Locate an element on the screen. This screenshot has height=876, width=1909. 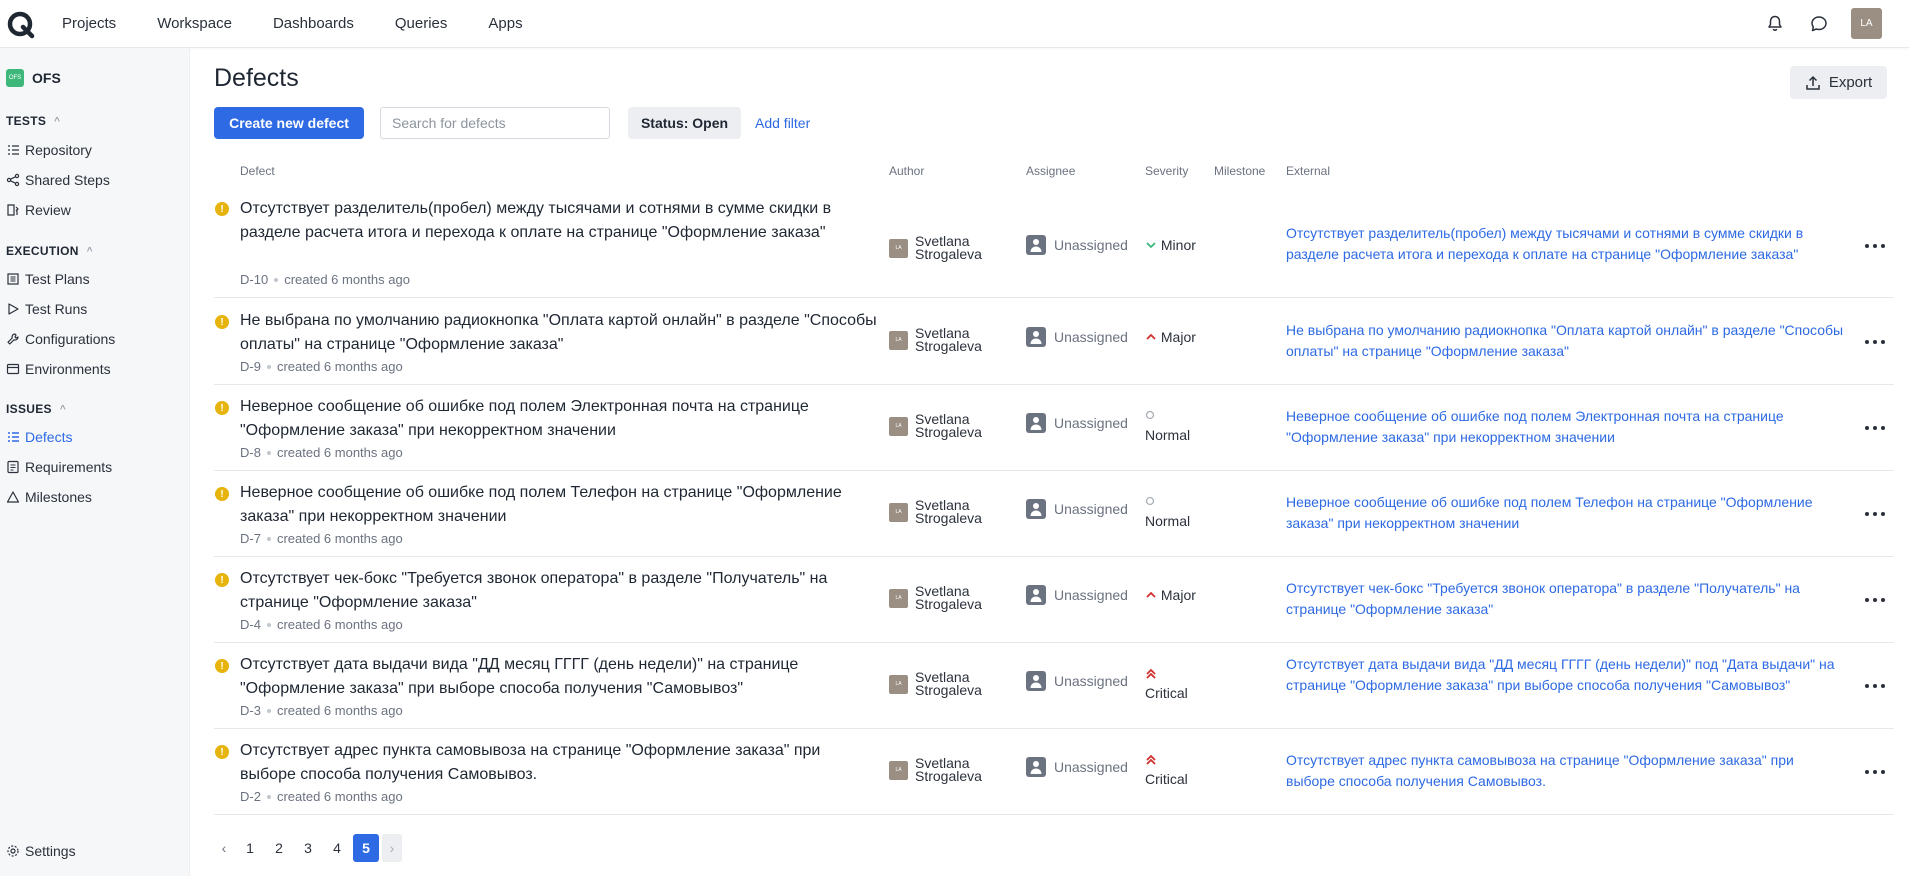
assignee-label: Unassigned is located at coordinates (1091, 767).